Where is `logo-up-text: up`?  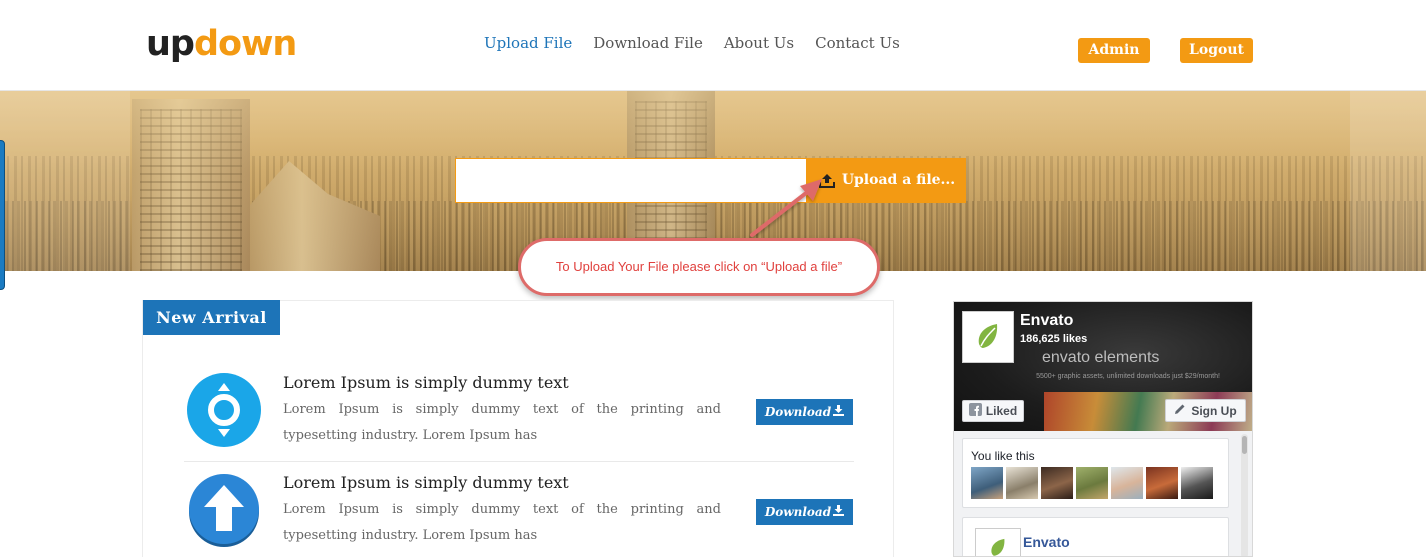
logo-up-text: up is located at coordinates (170, 44).